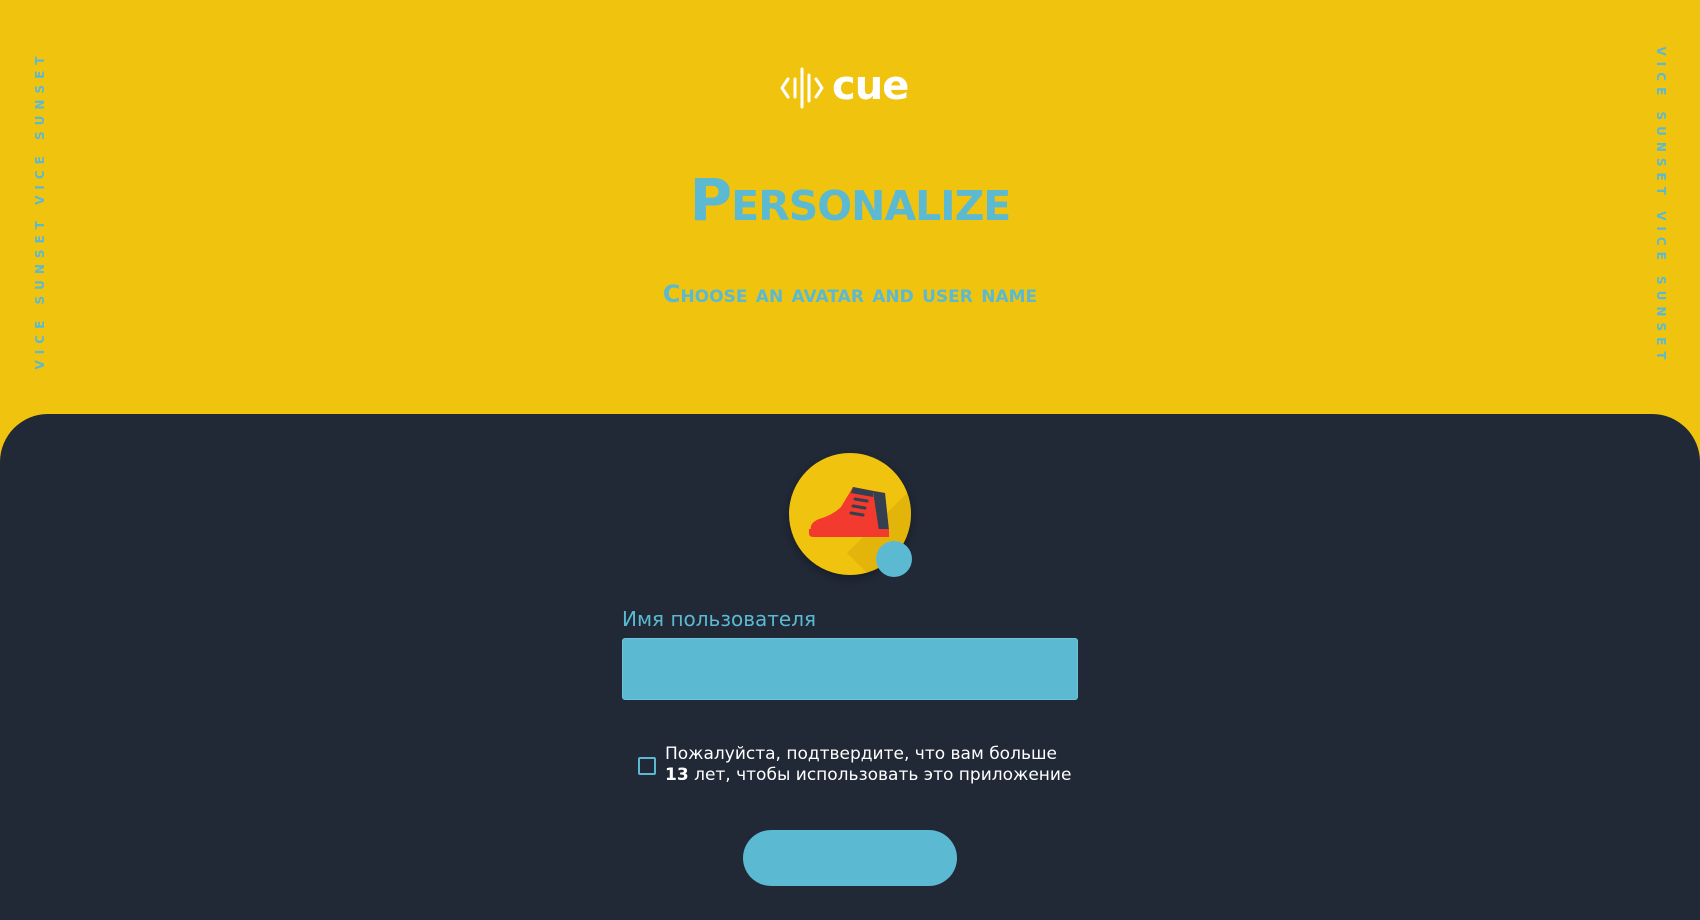 This screenshot has height=920, width=1700. What do you see at coordinates (861, 754) in the screenshot?
I see `age-confirm-text-before: Пожалуйста, подтвердите, что вам больше` at bounding box center [861, 754].